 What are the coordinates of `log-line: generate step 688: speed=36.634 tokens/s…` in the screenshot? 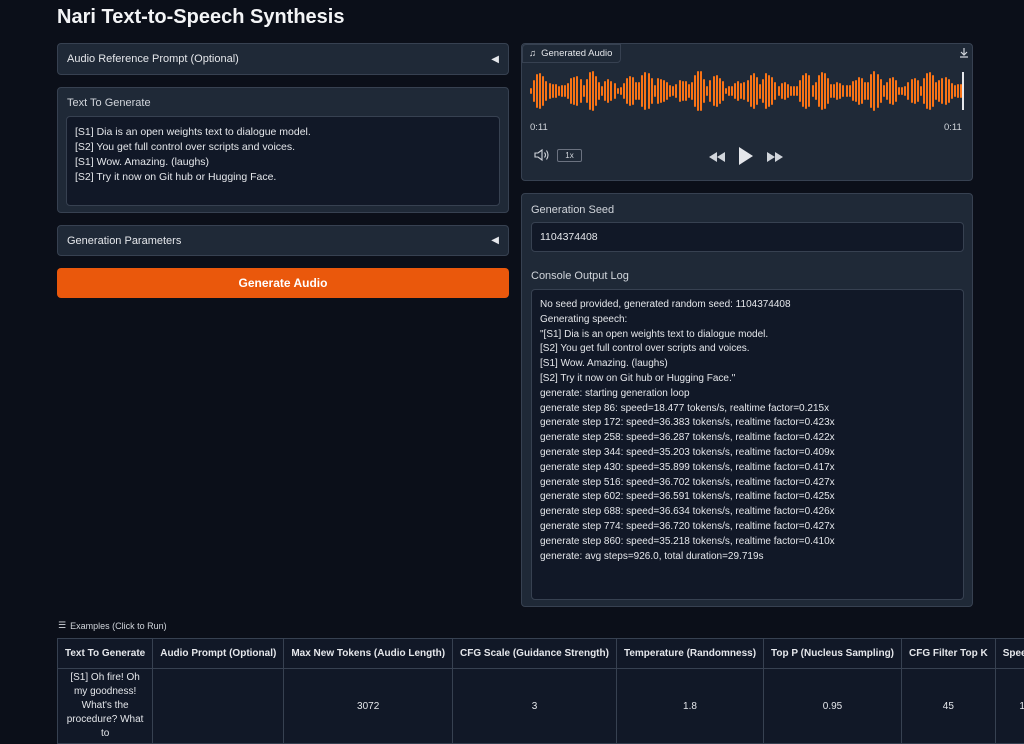 It's located at (747, 512).